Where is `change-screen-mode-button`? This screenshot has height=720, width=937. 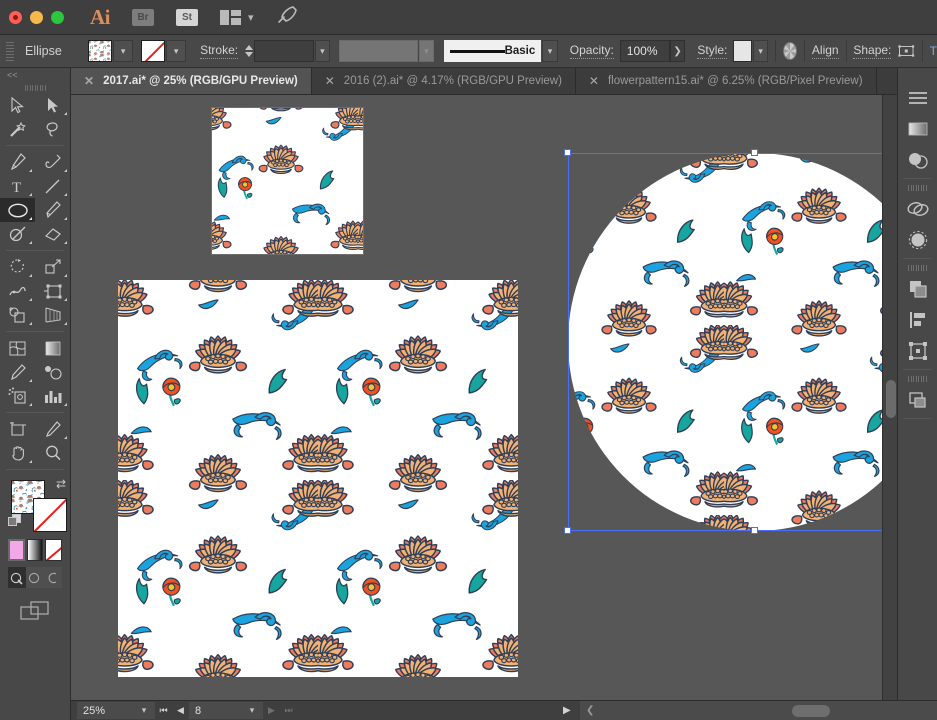 change-screen-mode-button is located at coordinates (35, 611).